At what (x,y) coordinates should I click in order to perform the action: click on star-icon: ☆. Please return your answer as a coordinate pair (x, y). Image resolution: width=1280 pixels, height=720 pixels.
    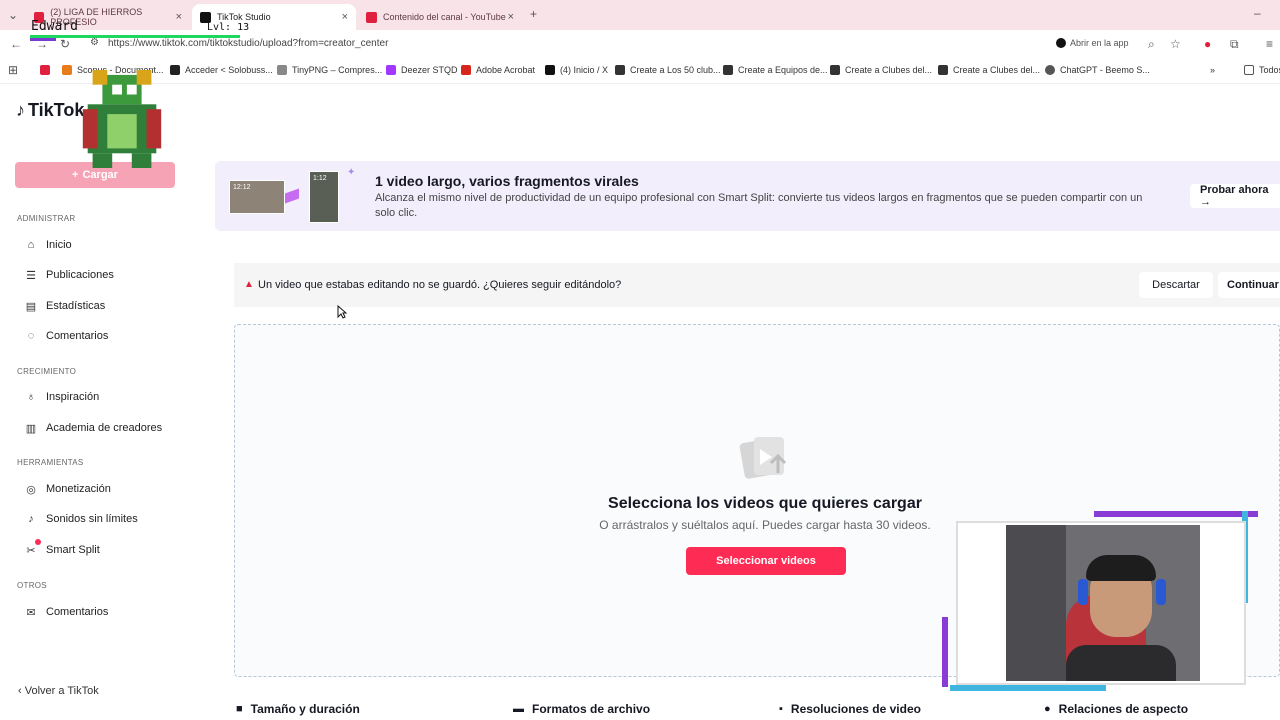
    Looking at the image, I should click on (1175, 44).